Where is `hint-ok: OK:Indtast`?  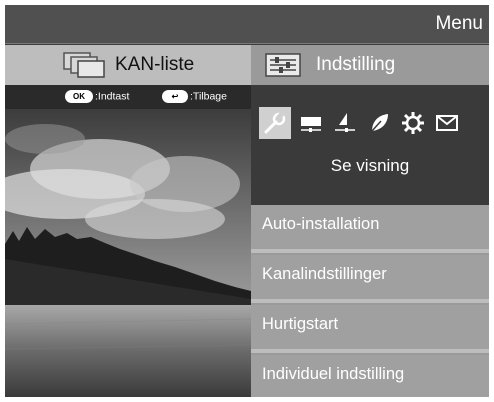
hint-ok: OK:Indtast is located at coordinates (97, 96).